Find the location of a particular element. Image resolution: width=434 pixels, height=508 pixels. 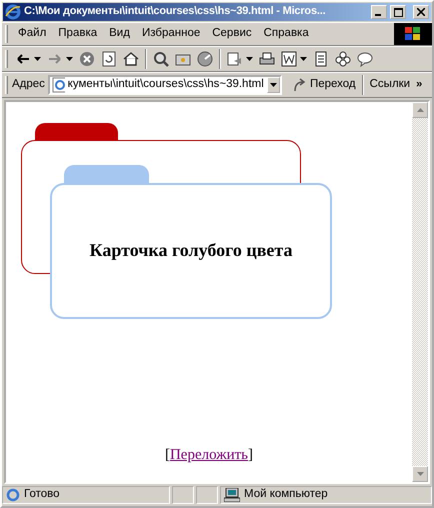

dropdown-button is located at coordinates (273, 85).